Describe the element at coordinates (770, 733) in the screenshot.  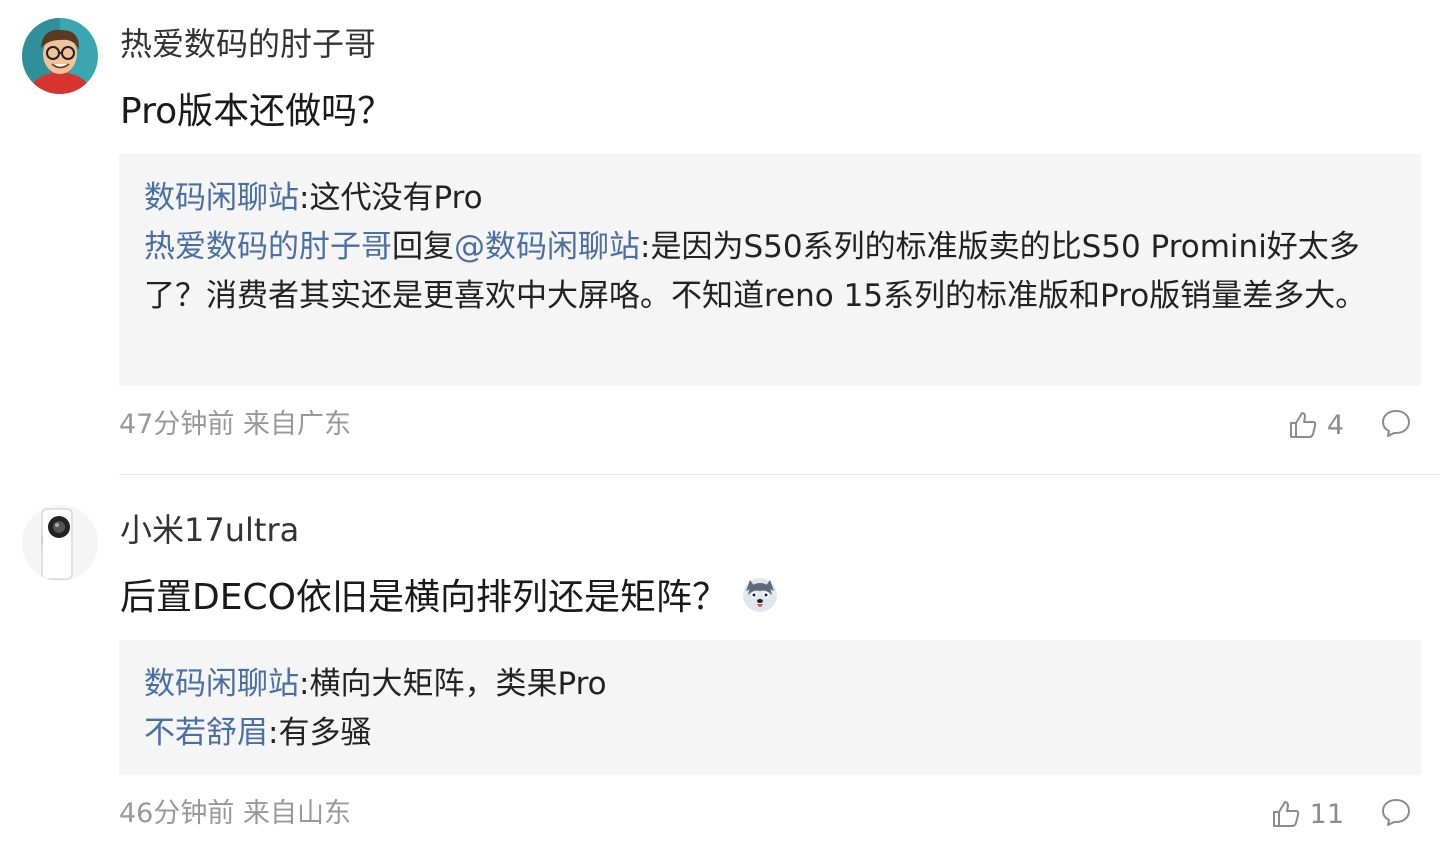
I see `reply-item: 不若舒眉:有多骚` at that location.